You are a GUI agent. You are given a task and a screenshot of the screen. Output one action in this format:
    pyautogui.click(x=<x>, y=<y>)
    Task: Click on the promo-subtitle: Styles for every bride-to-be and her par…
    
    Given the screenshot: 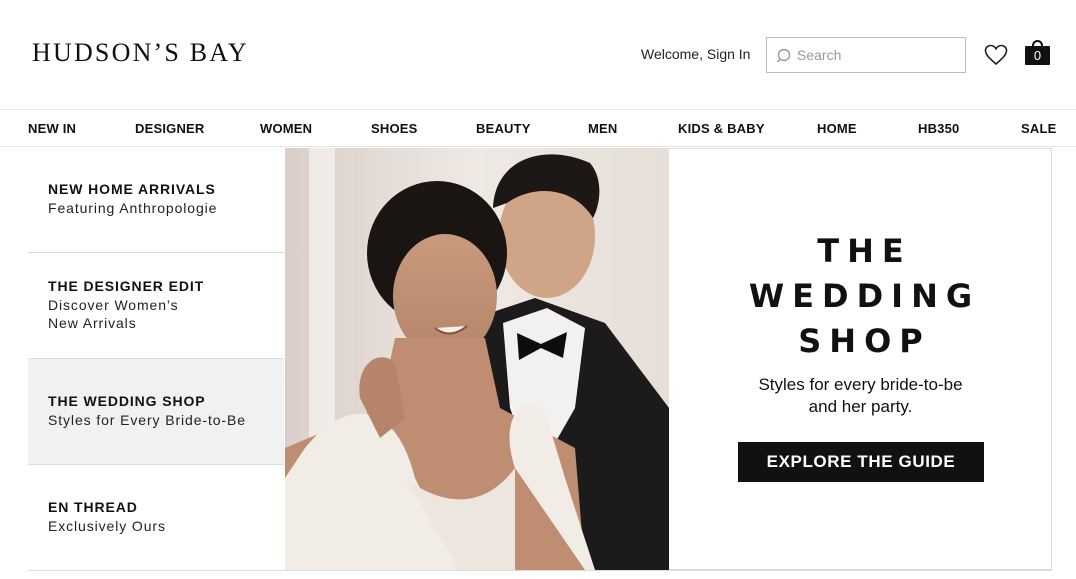 What is the action you would take?
    pyautogui.click(x=860, y=396)
    